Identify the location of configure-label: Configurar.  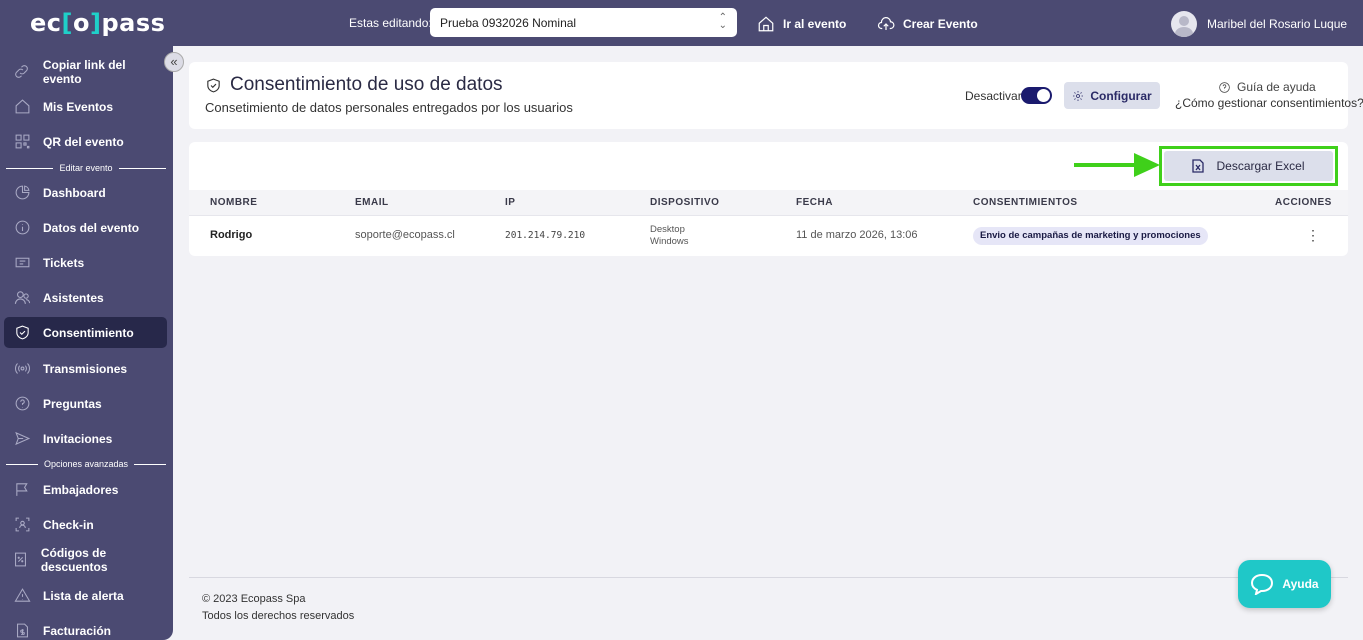
(1121, 95).